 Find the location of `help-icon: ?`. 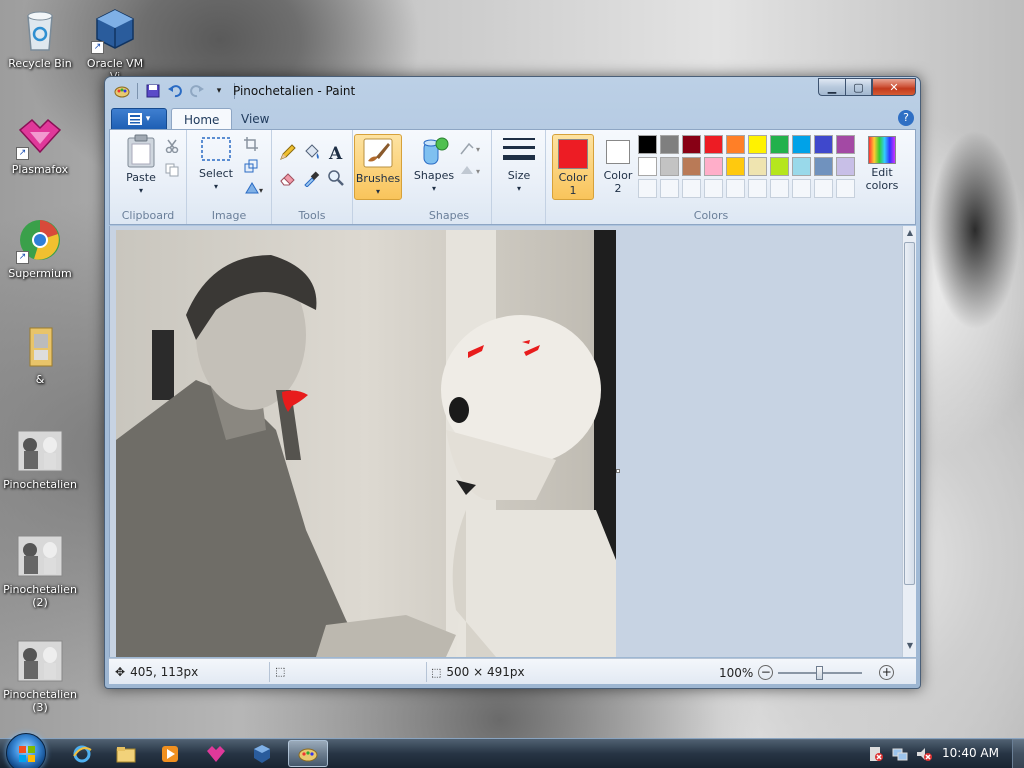

help-icon: ? is located at coordinates (906, 118).